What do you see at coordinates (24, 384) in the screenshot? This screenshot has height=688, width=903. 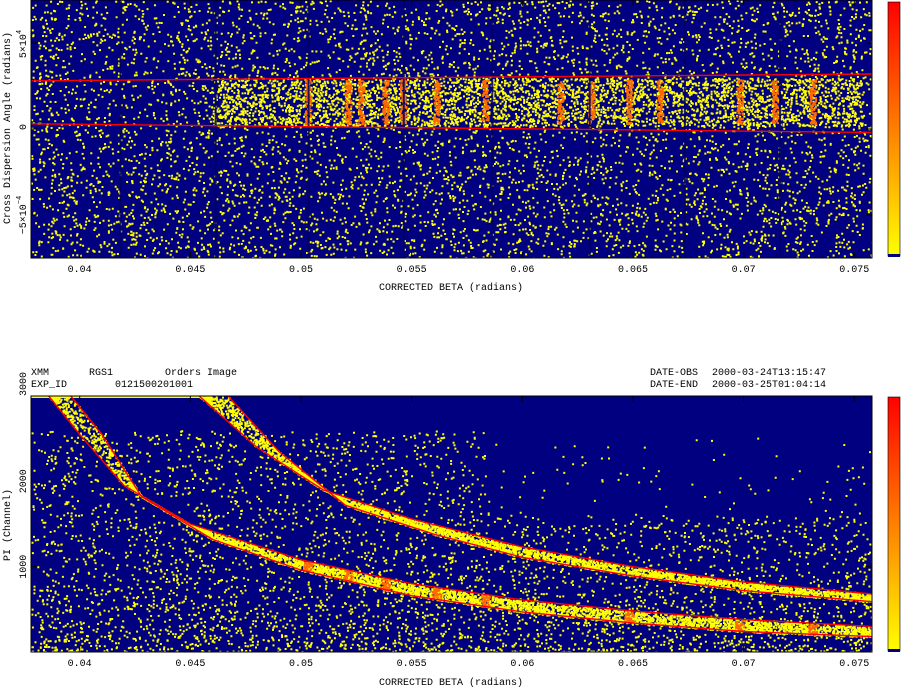 I see `bottom-ytick-label: 3000` at bounding box center [24, 384].